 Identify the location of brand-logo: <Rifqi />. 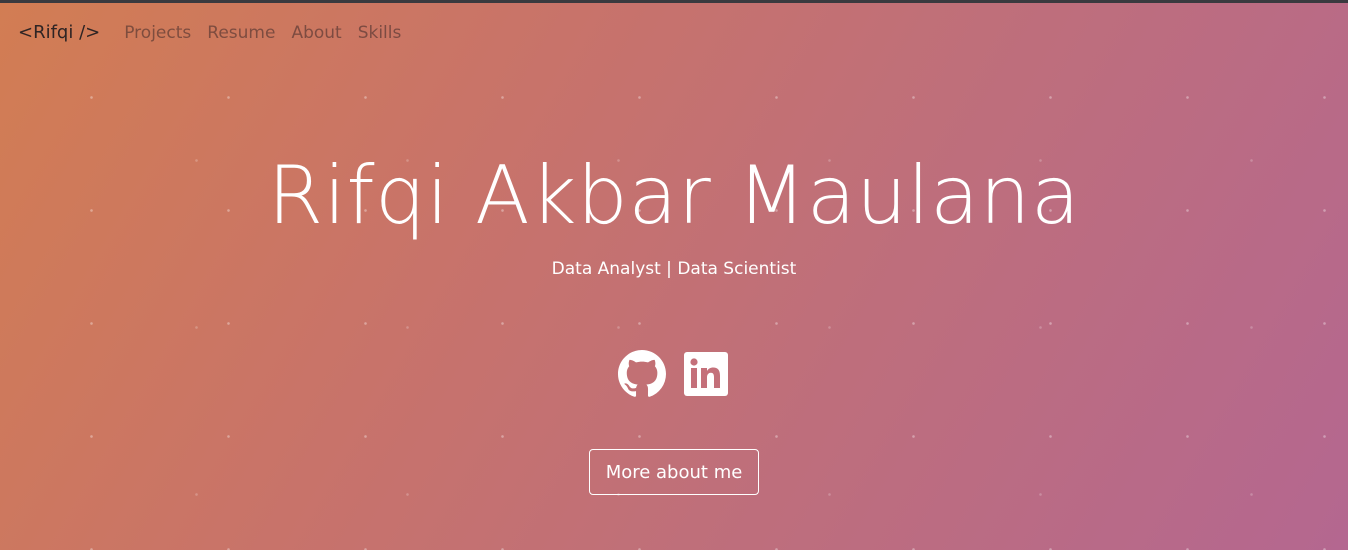
(59, 32).